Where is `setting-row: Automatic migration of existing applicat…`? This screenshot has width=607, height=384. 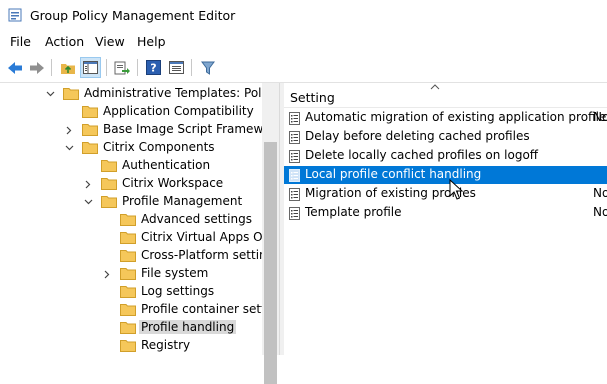 setting-row: Automatic migration of existing applicat… is located at coordinates (445, 118).